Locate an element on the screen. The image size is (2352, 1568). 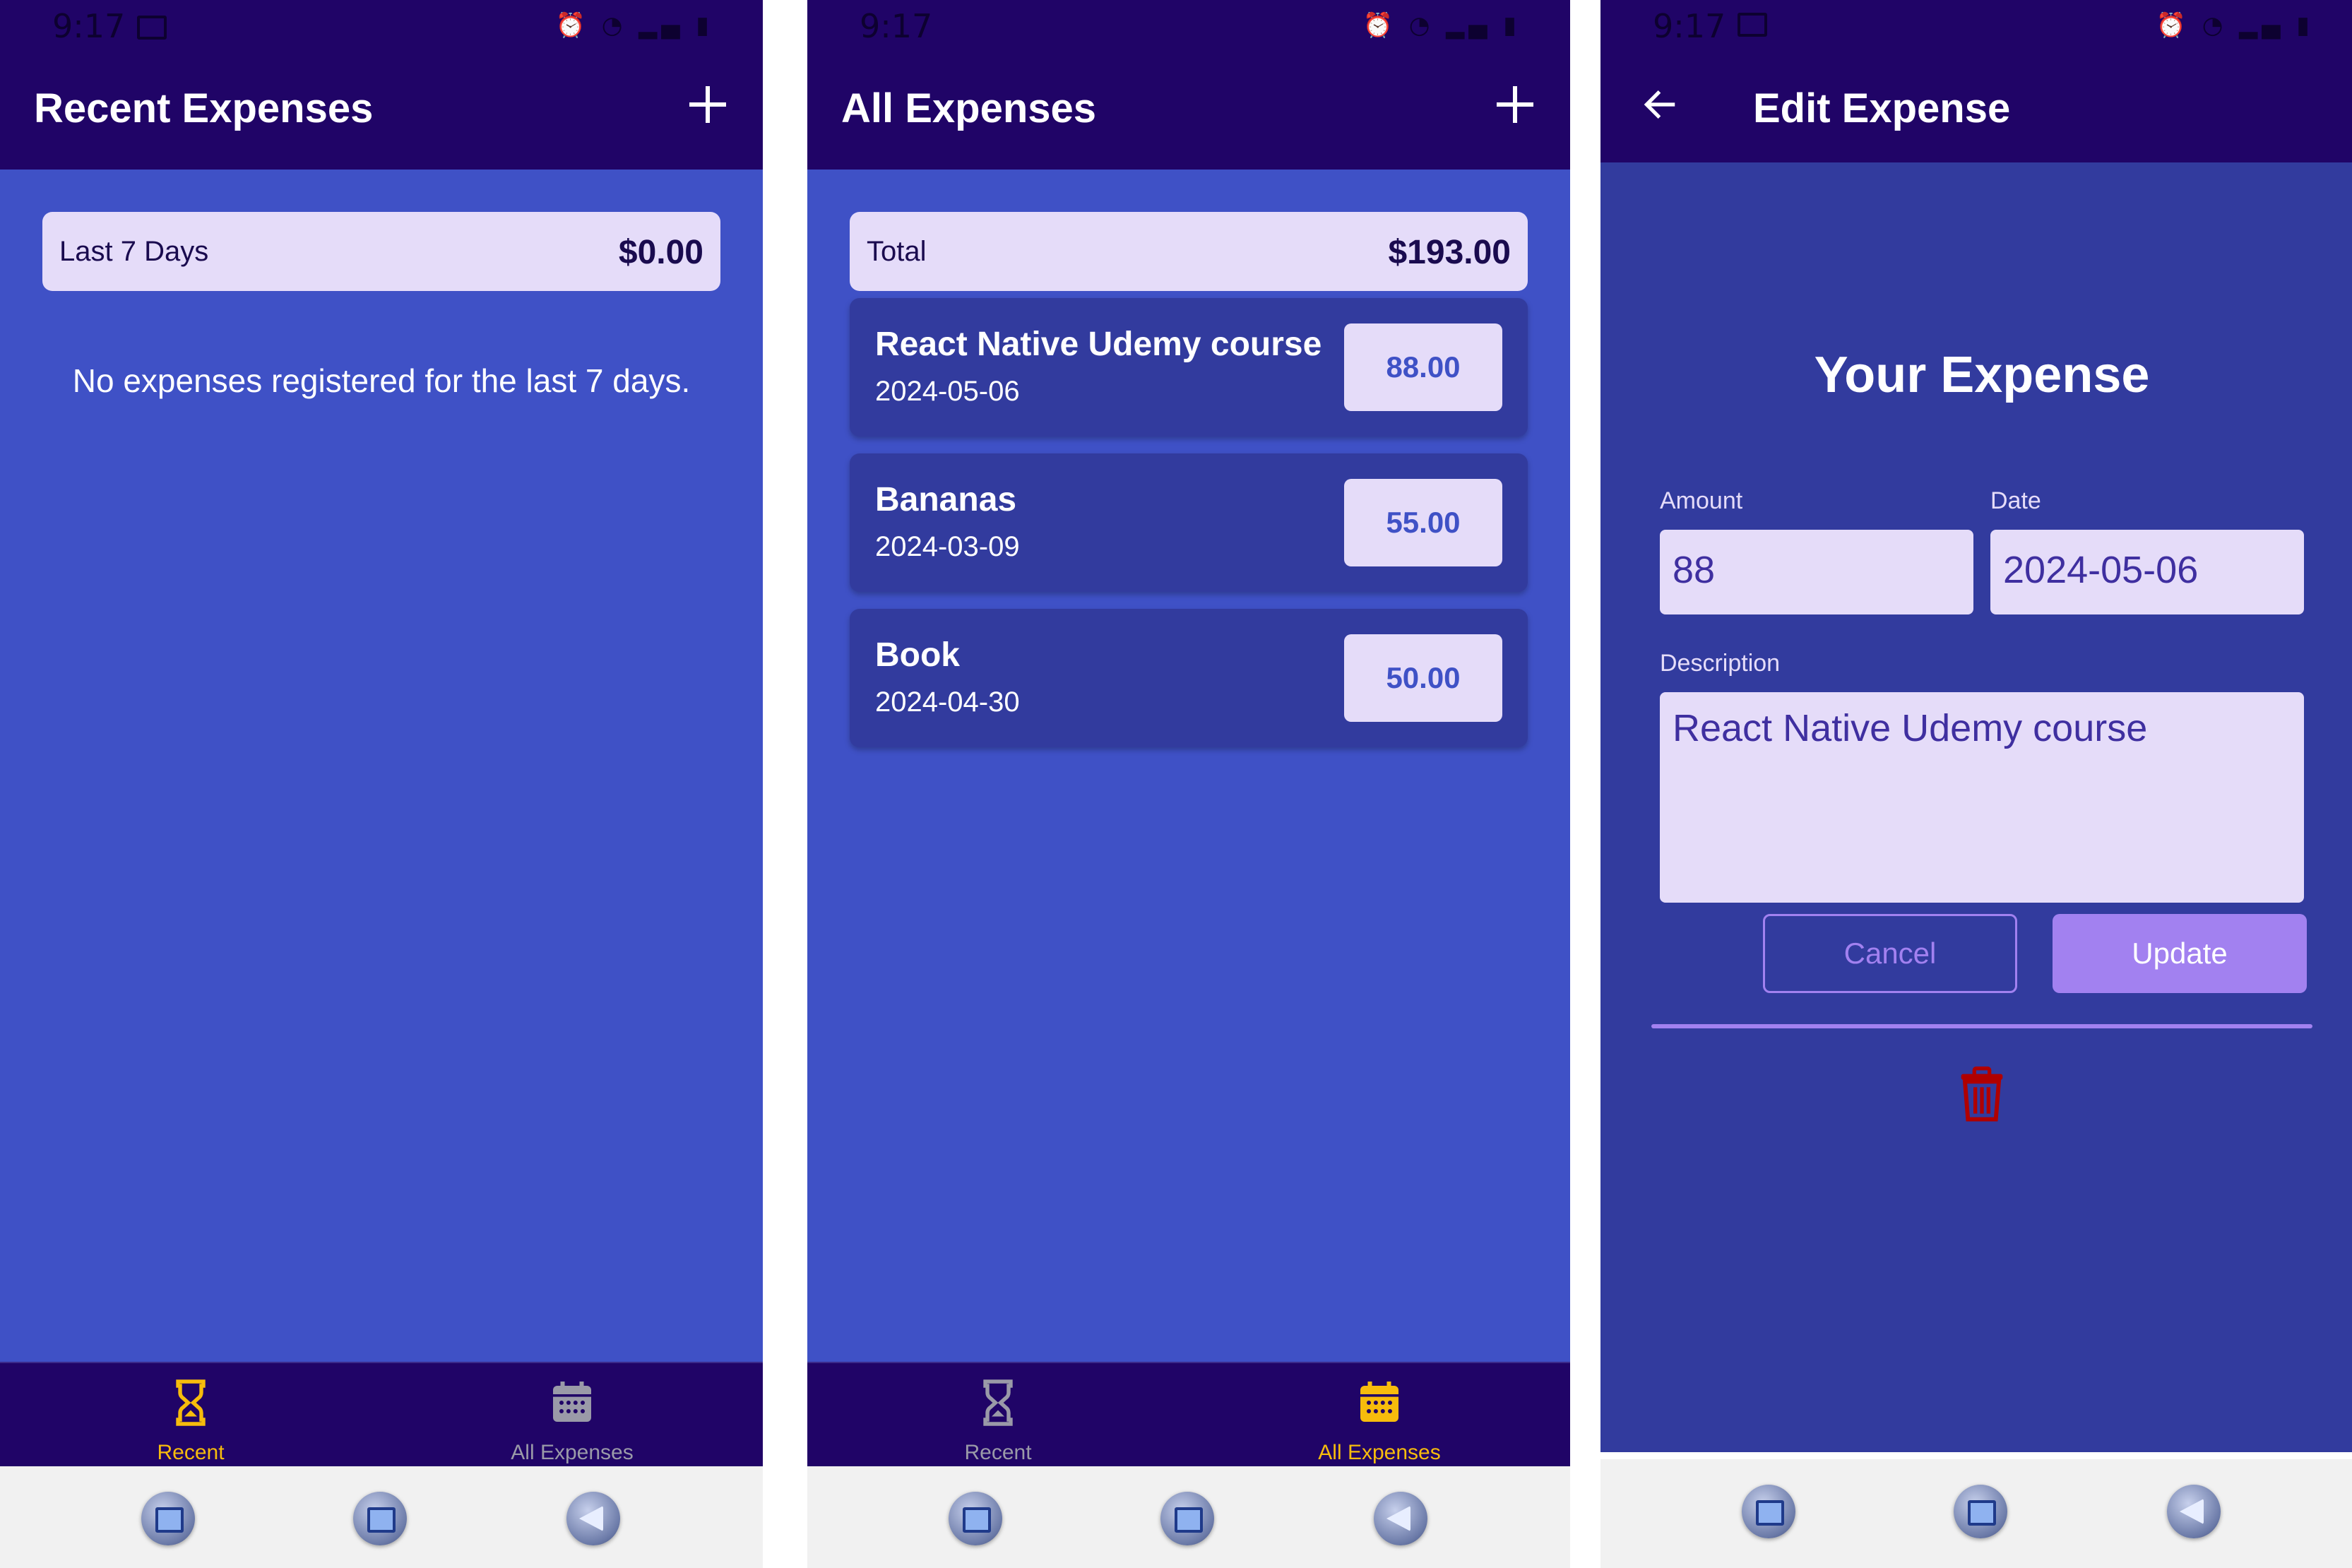
expense-title: Bananas is located at coordinates (946, 499).